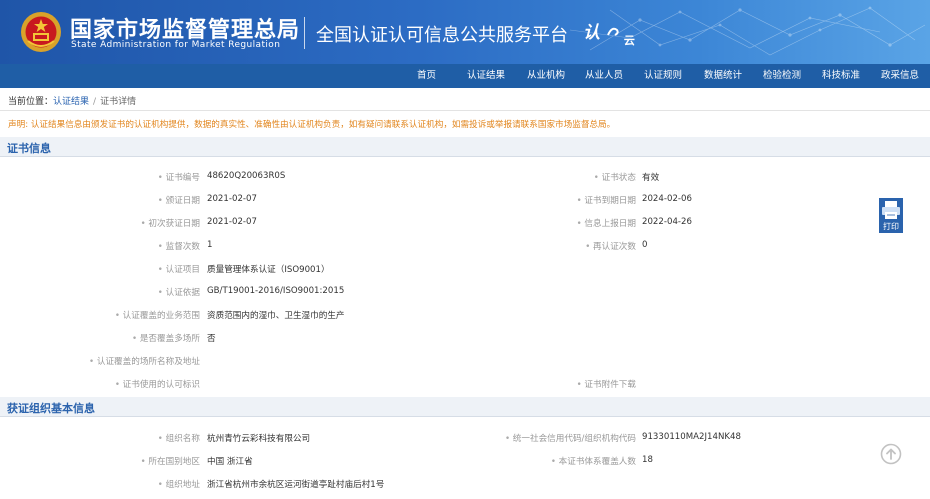  I want to click on cert-project-label: 认证项目, so click(179, 269).